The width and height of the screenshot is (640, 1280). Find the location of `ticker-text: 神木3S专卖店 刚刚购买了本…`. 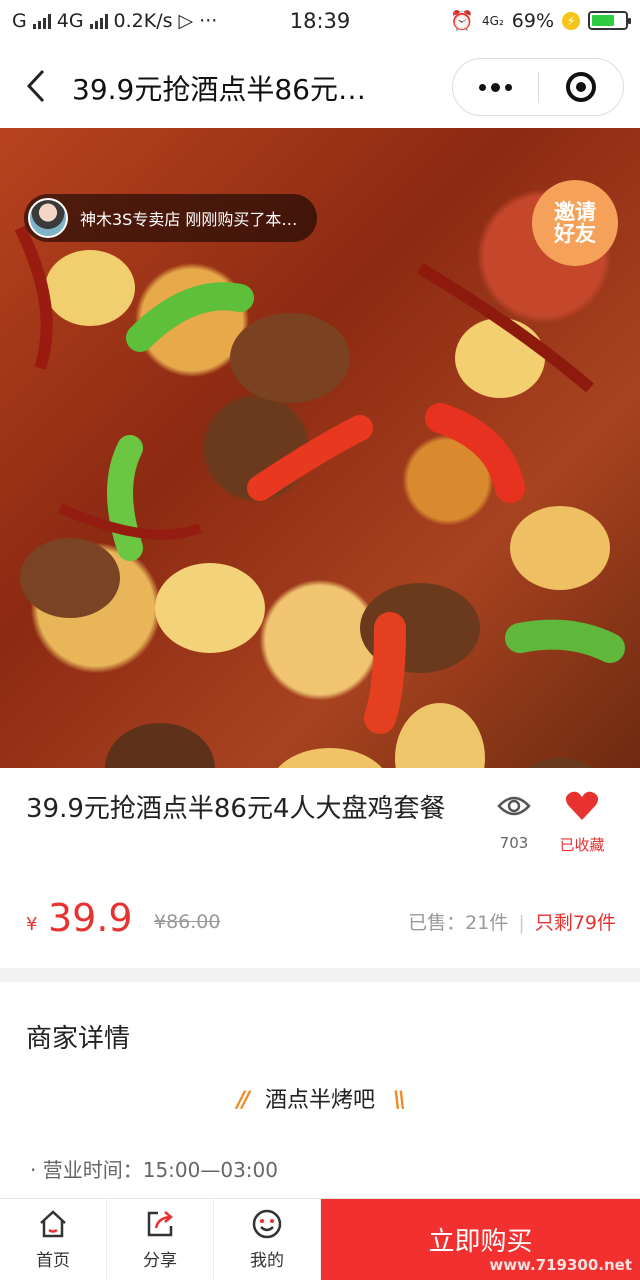

ticker-text: 神木3S专卖店 刚刚购买了本… is located at coordinates (189, 219).